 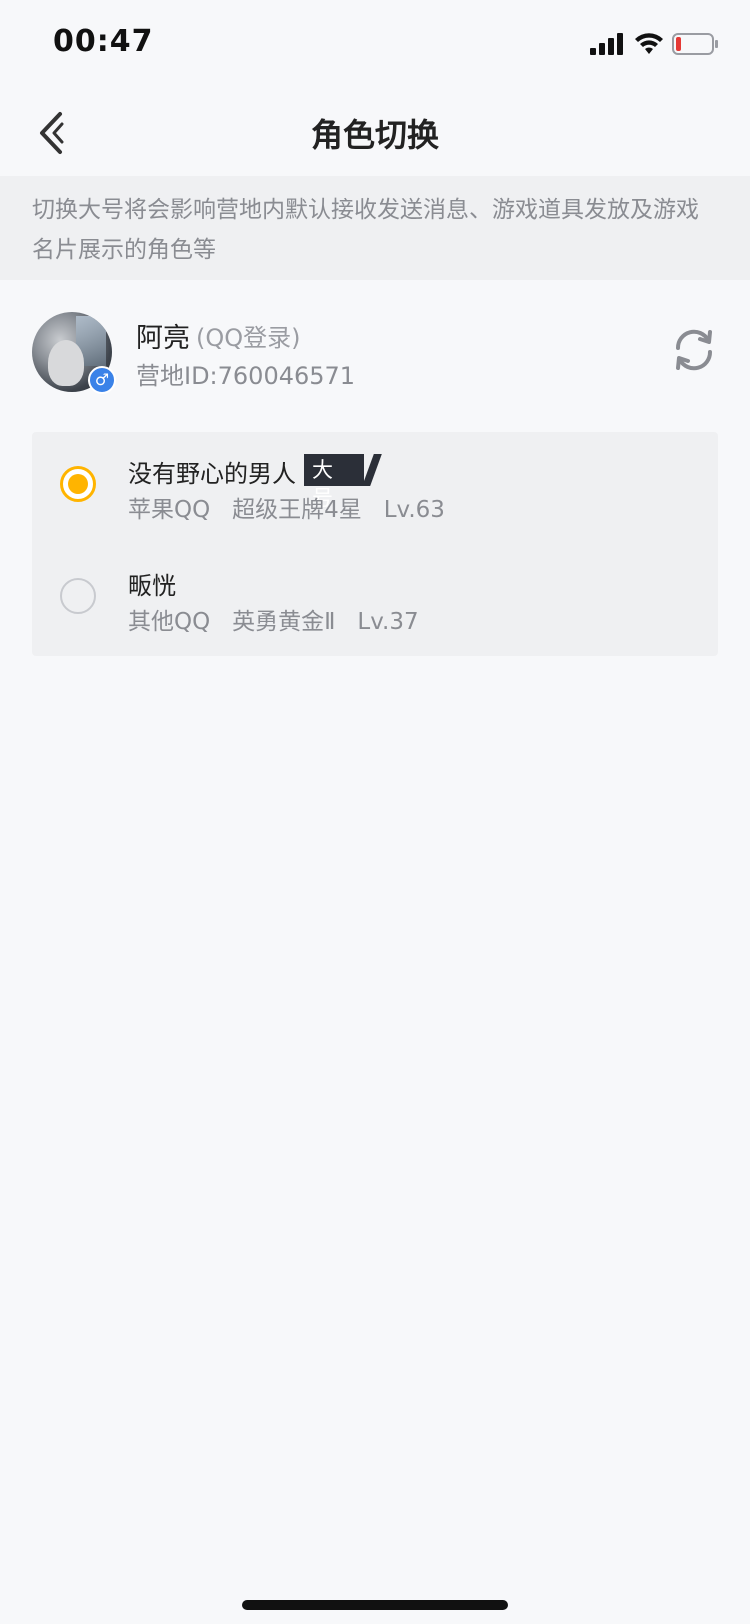 I want to click on signal-icon, so click(x=606, y=44).